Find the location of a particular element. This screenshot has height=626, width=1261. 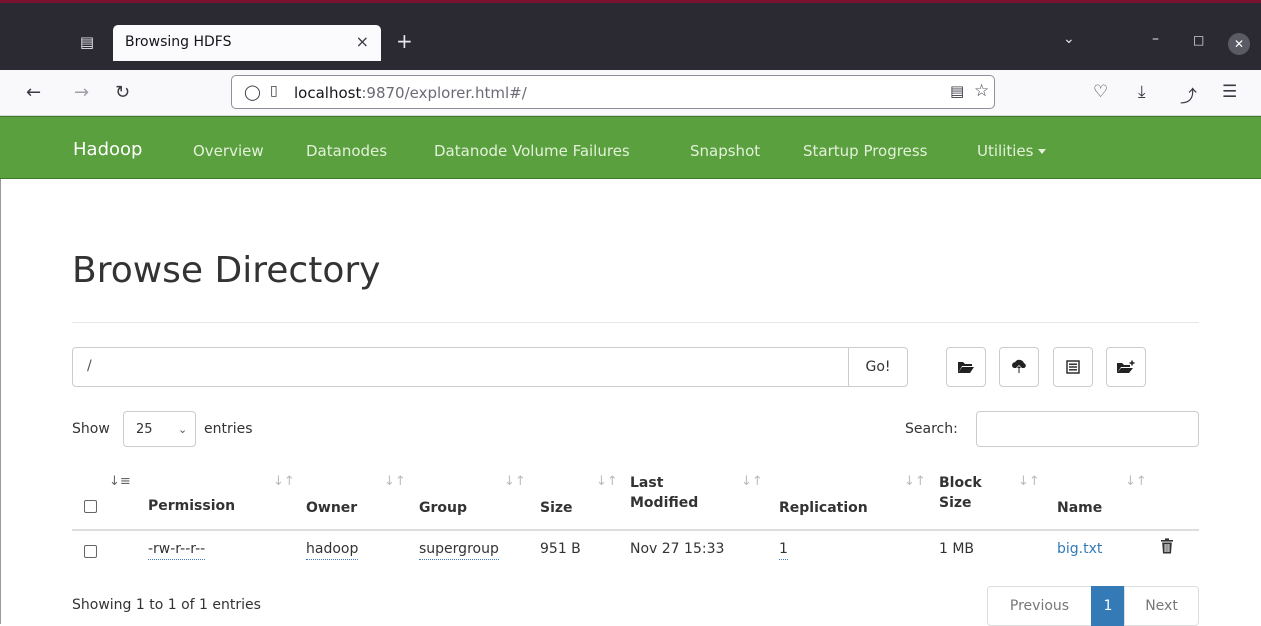

cell-size: 951 B is located at coordinates (560, 549).